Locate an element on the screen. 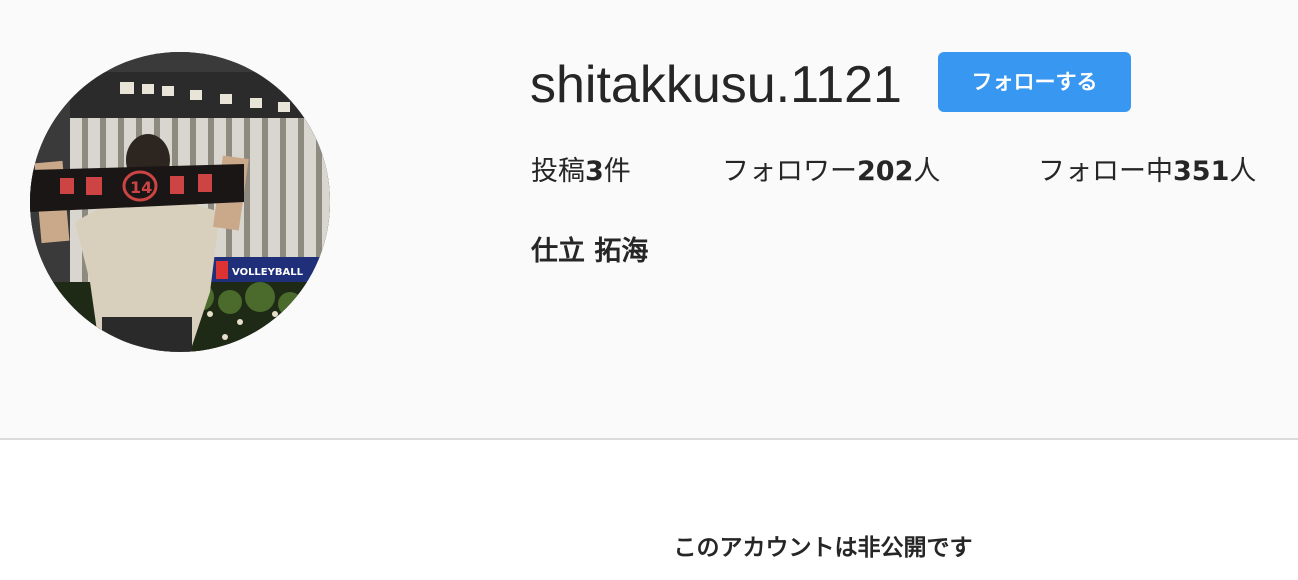  avatar-photo-icon: VOLLEYBALL 14 is located at coordinates (180, 202).